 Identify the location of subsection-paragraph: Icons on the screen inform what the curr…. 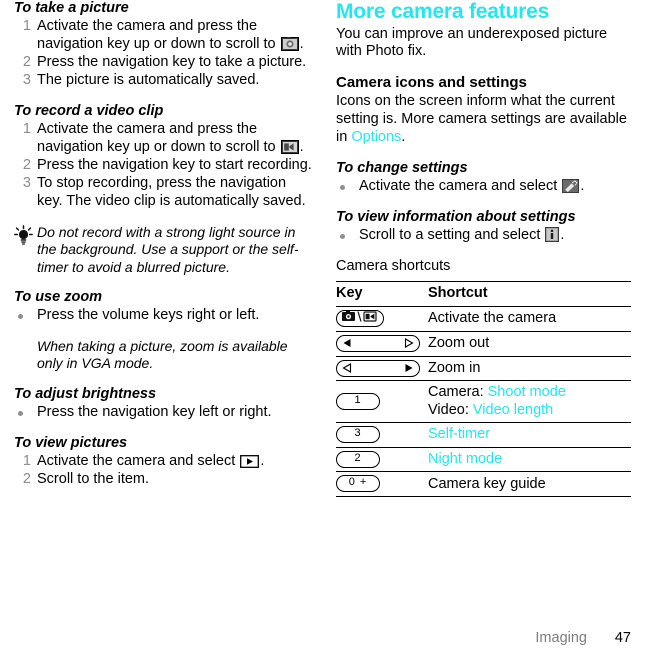
(483, 120).